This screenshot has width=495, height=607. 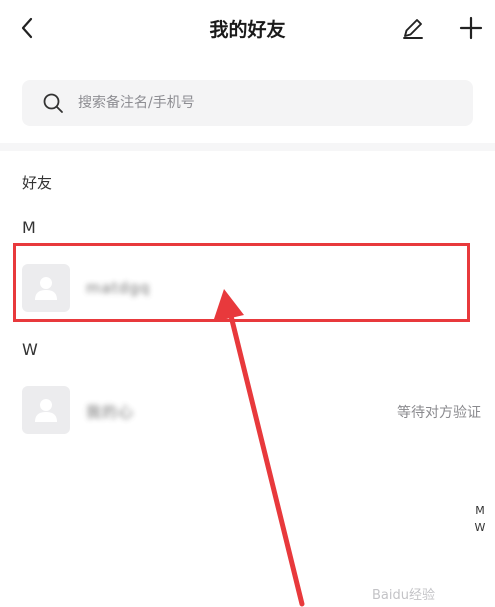 I want to click on index-letter-w: W, so click(x=480, y=527).